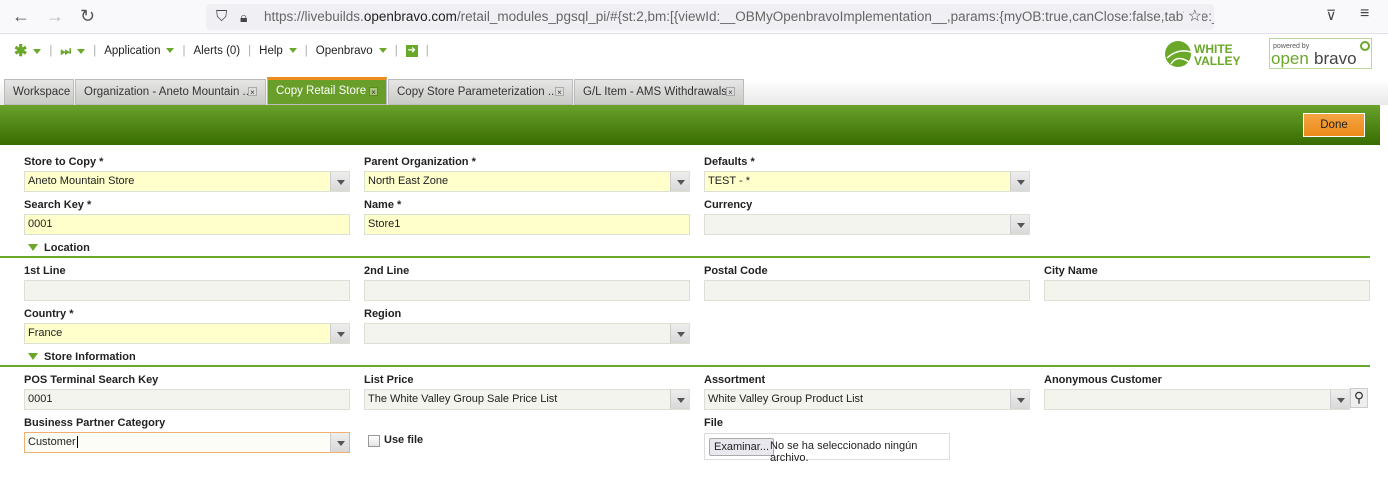 The image size is (1388, 488). What do you see at coordinates (321, 91) in the screenshot?
I see `tab-label: Copy Retail Store` at bounding box center [321, 91].